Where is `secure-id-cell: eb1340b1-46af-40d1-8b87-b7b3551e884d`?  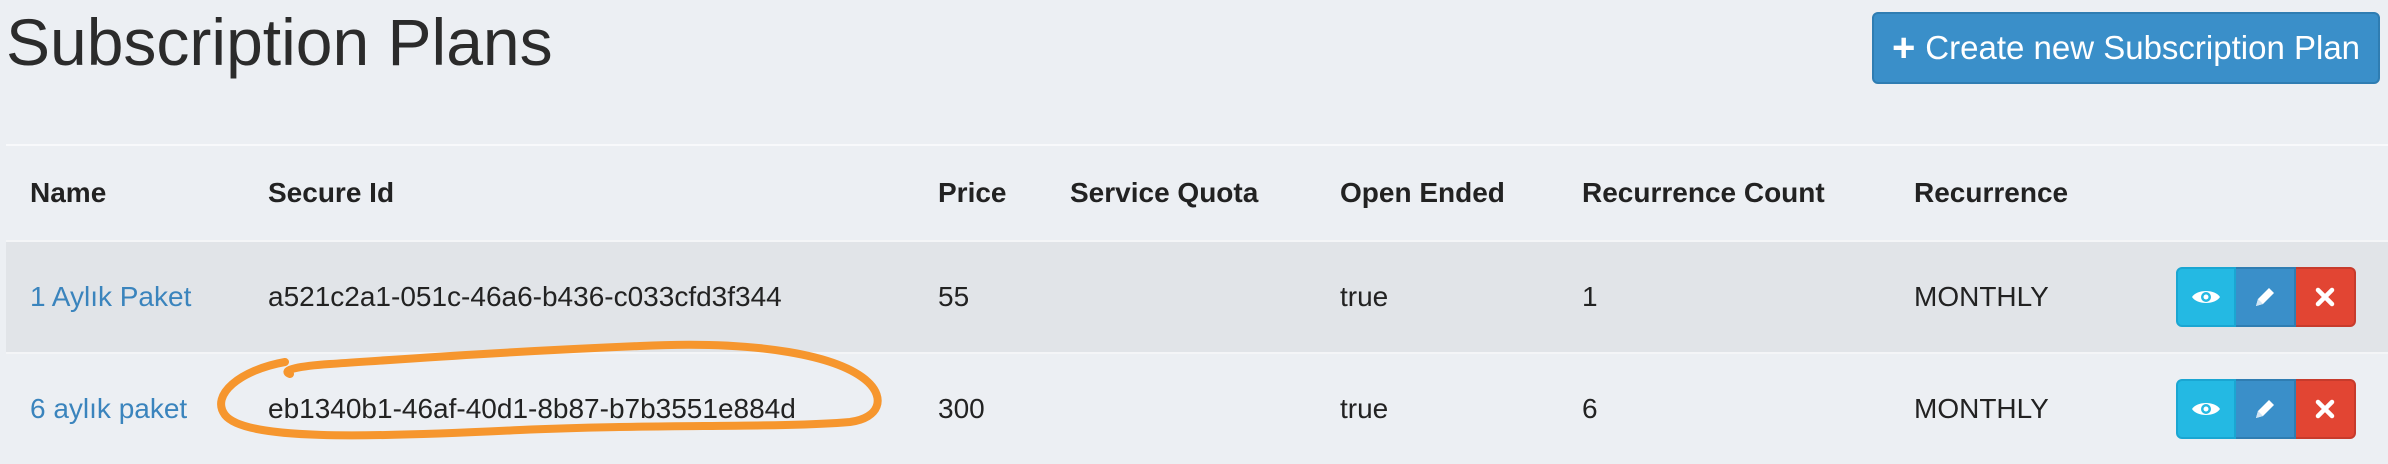
secure-id-cell: eb1340b1-46af-40d1-8b87-b7b3551e884d is located at coordinates (532, 408).